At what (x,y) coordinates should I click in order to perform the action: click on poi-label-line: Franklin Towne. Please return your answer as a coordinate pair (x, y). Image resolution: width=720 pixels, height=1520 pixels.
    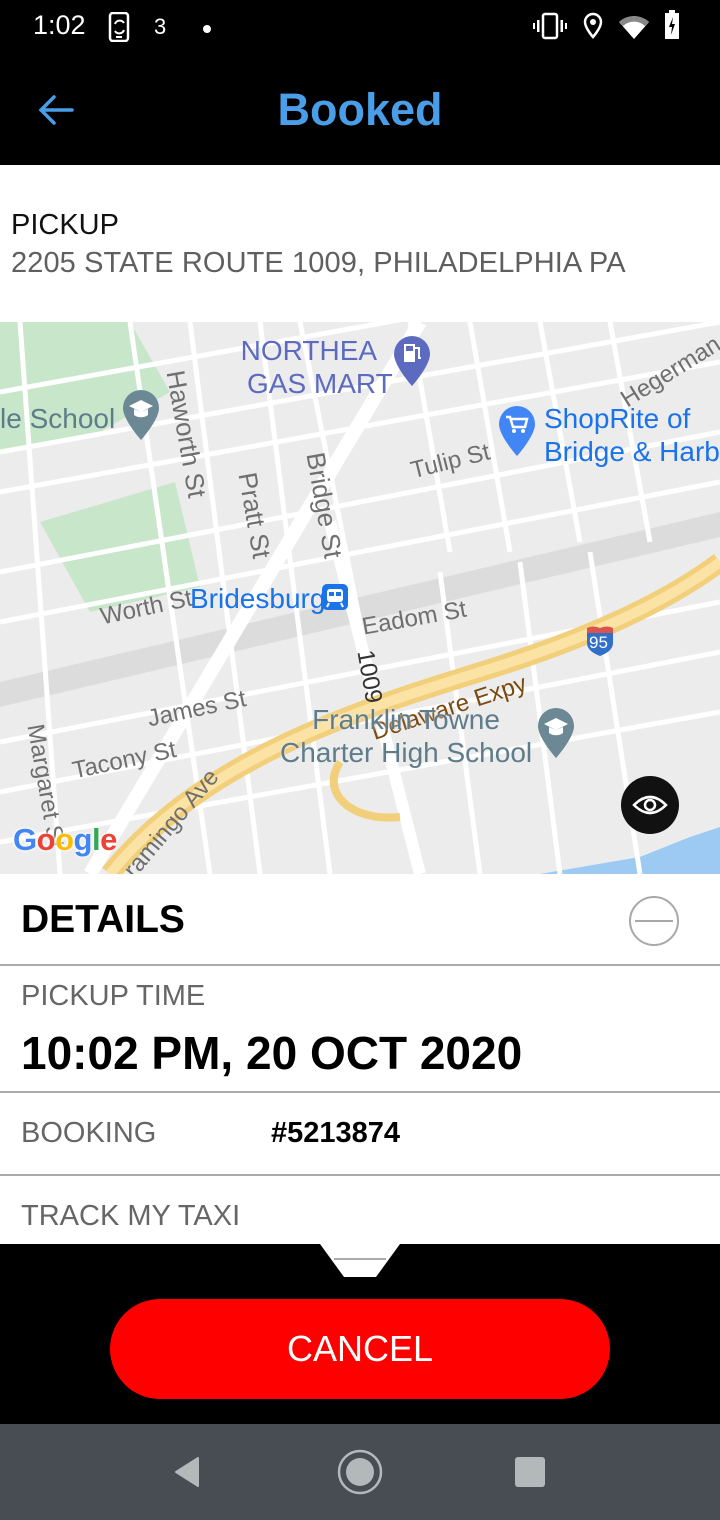
    Looking at the image, I should click on (406, 719).